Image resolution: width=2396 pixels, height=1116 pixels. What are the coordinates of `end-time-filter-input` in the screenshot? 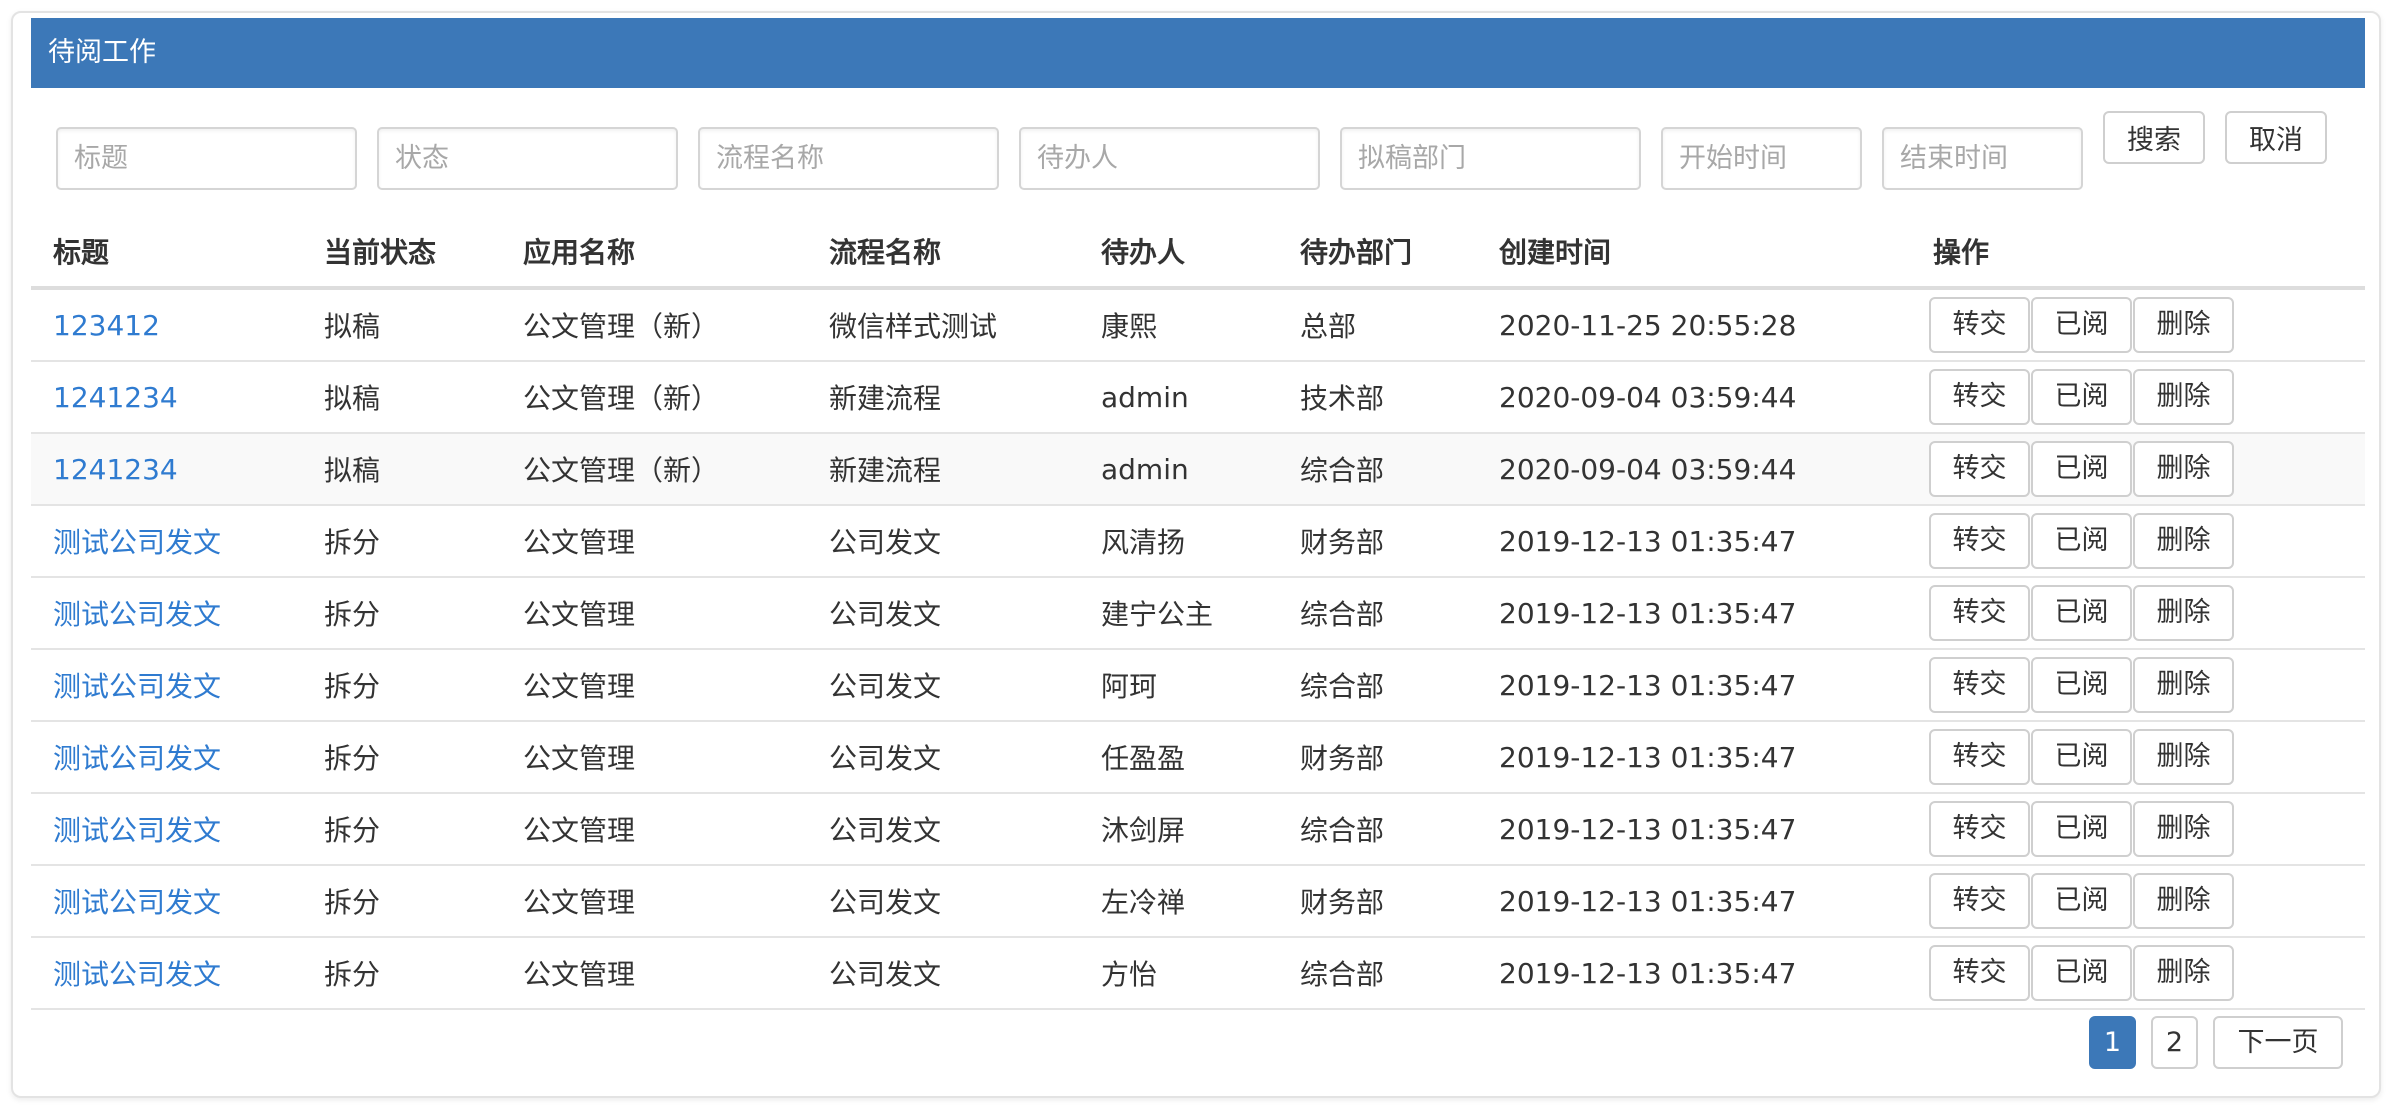 It's located at (1982, 158).